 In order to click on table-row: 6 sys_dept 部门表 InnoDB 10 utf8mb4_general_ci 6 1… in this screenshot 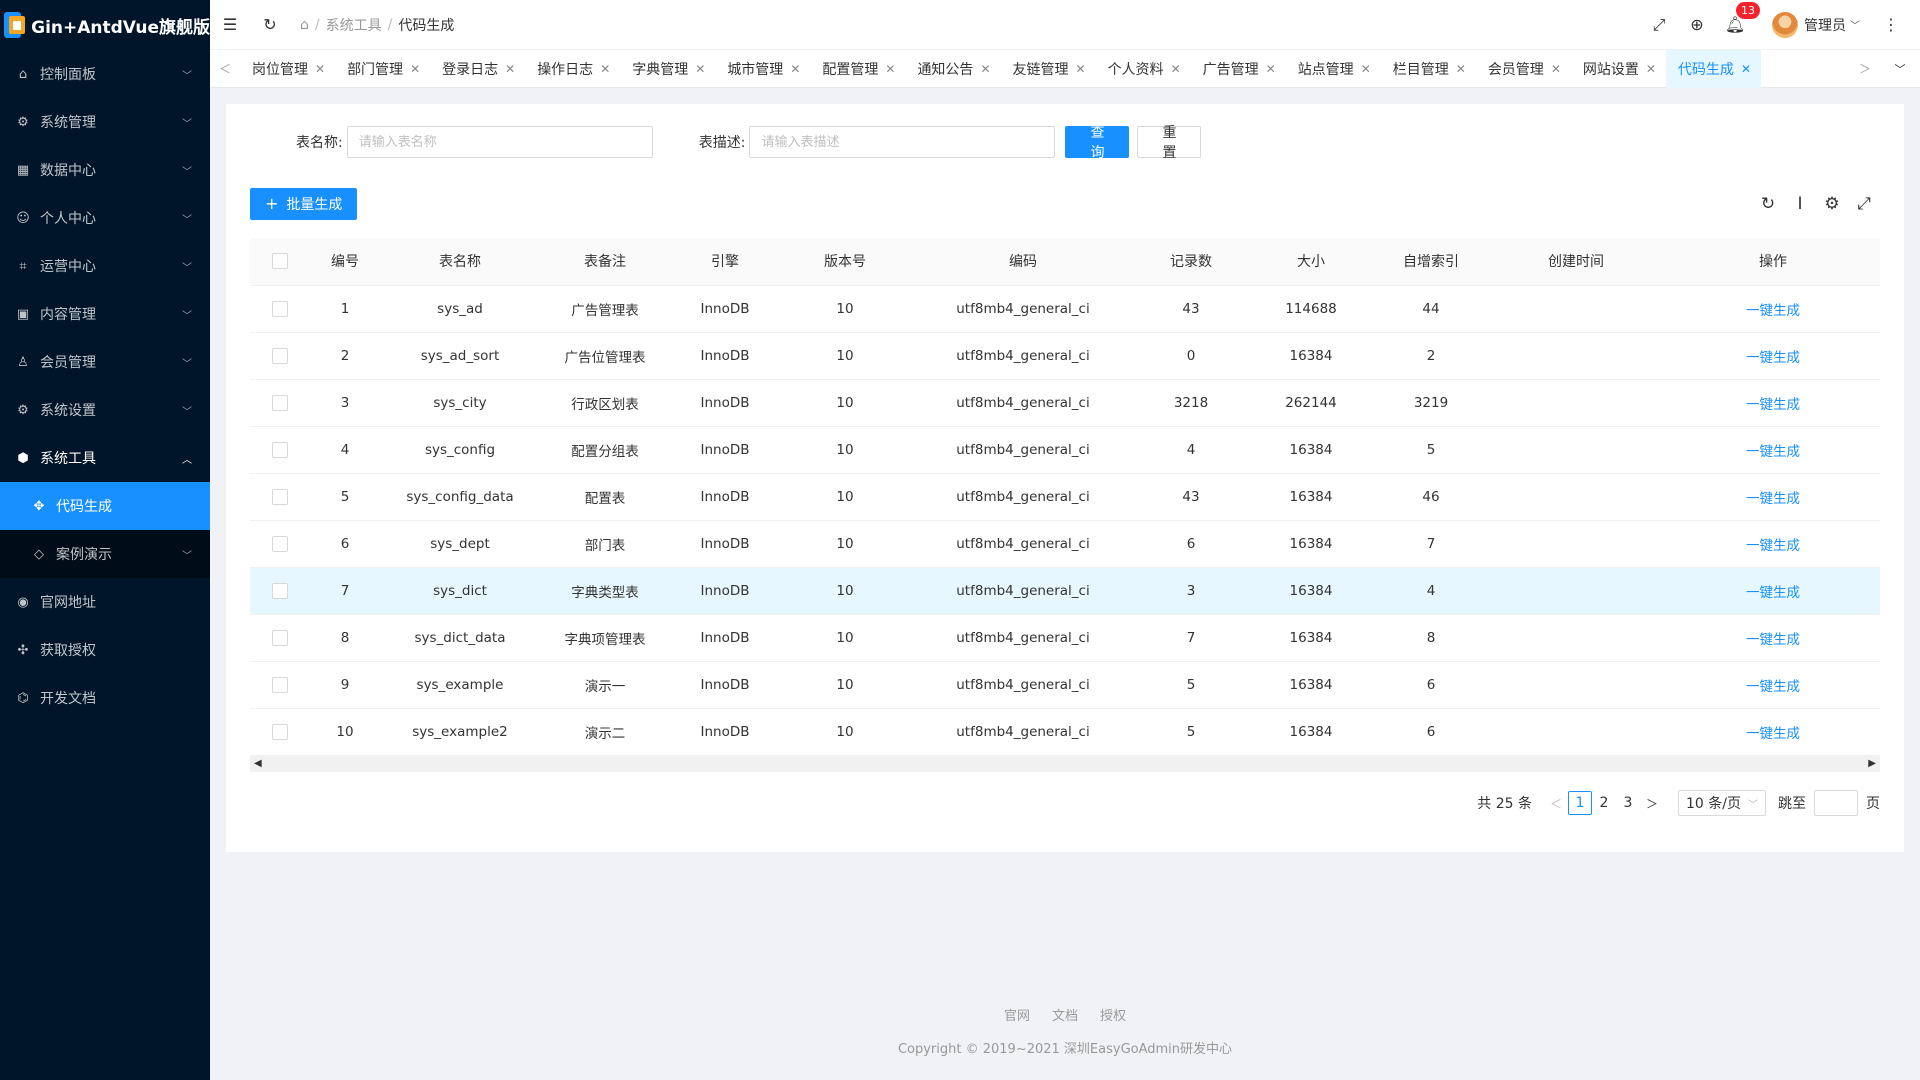, I will do `click(1065, 544)`.